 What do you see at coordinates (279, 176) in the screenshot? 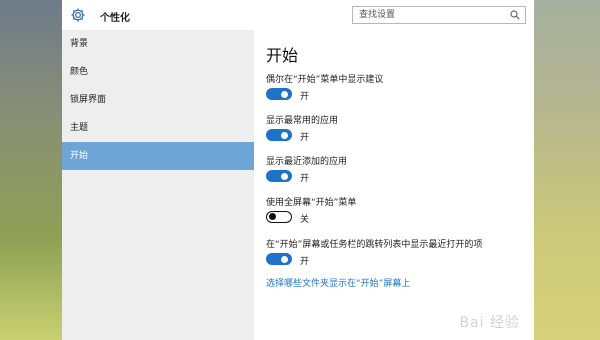
I see `toggle-recently-added` at bounding box center [279, 176].